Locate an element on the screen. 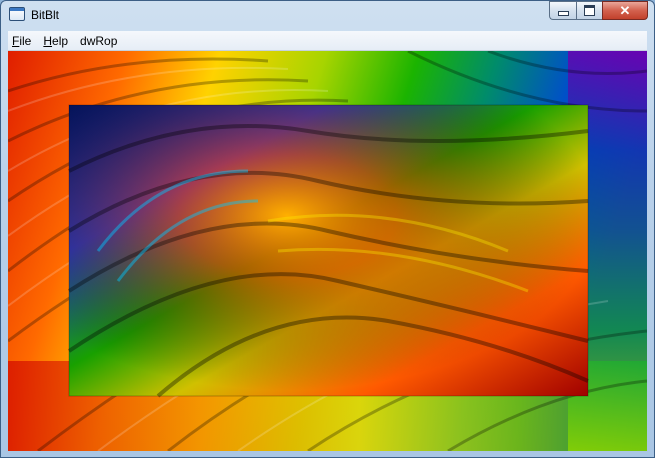  close-icon: ✕ is located at coordinates (625, 10).